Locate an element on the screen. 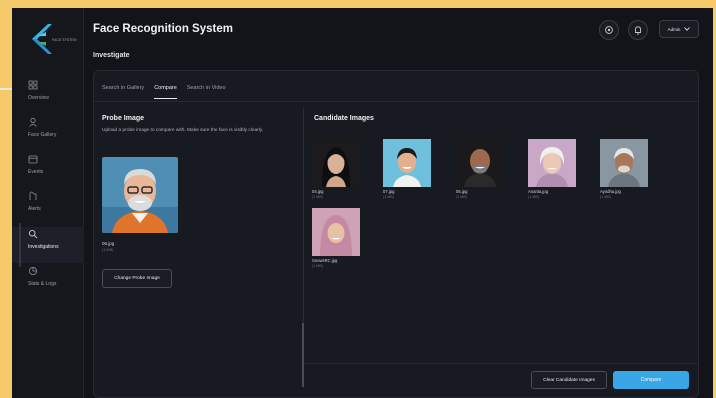 This screenshot has height=398, width=716. logo-text: FACE SYSTEM is located at coordinates (64, 40).